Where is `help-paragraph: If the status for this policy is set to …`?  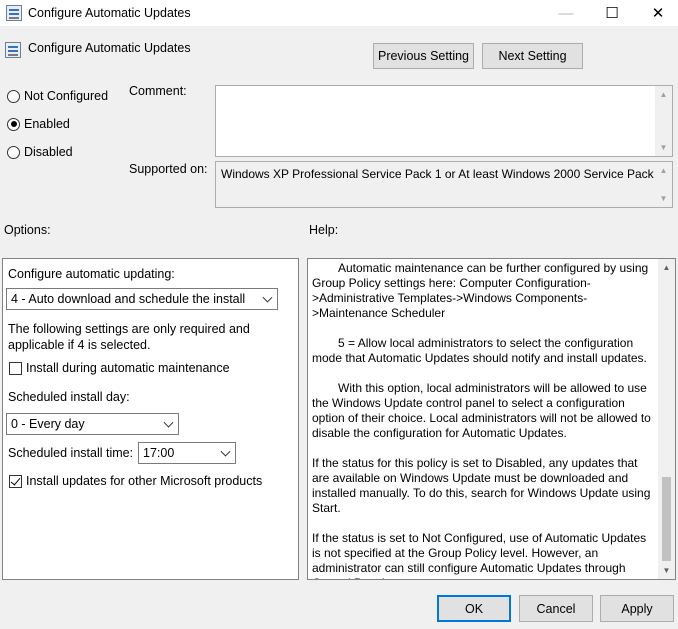
help-paragraph: If the status for this policy is set to … is located at coordinates (481, 485).